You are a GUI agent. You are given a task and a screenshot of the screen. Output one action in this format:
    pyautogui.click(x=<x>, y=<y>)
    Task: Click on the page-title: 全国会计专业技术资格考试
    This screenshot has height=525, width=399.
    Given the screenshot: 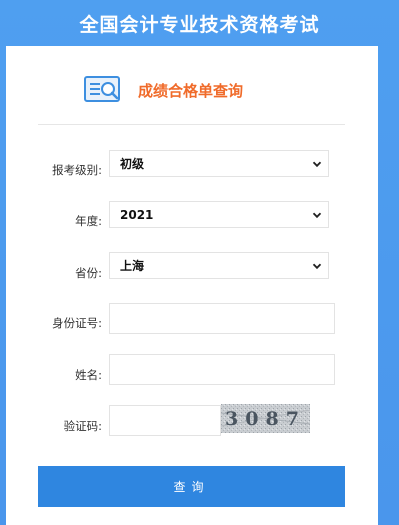 What is the action you would take?
    pyautogui.click(x=199, y=24)
    